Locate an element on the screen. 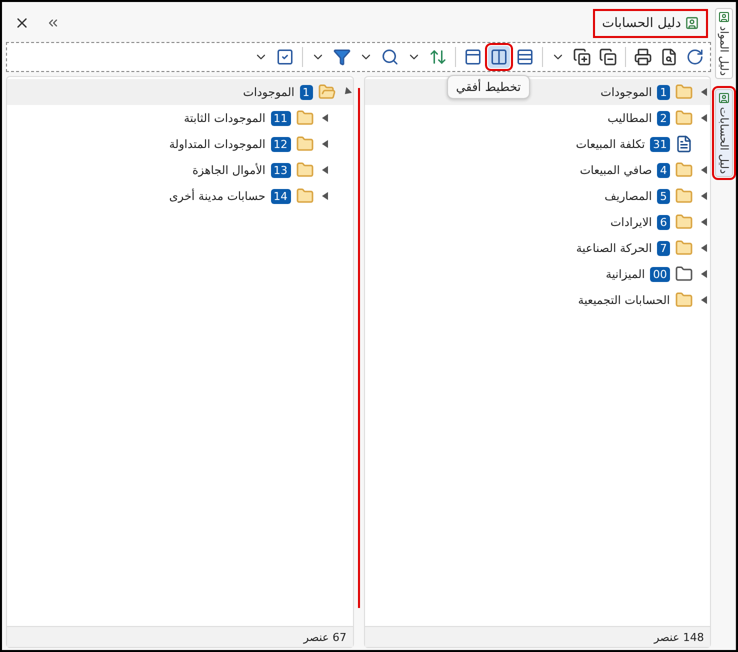 This screenshot has width=738, height=652. account-code: 4 is located at coordinates (663, 170).